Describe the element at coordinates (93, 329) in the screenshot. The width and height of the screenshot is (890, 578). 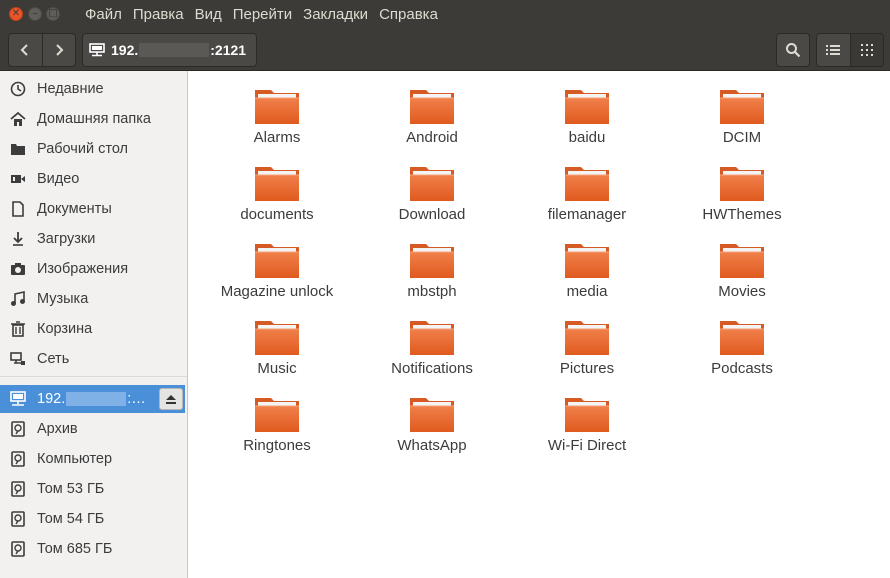
I see `sidebar-item-trash: Корзина` at that location.